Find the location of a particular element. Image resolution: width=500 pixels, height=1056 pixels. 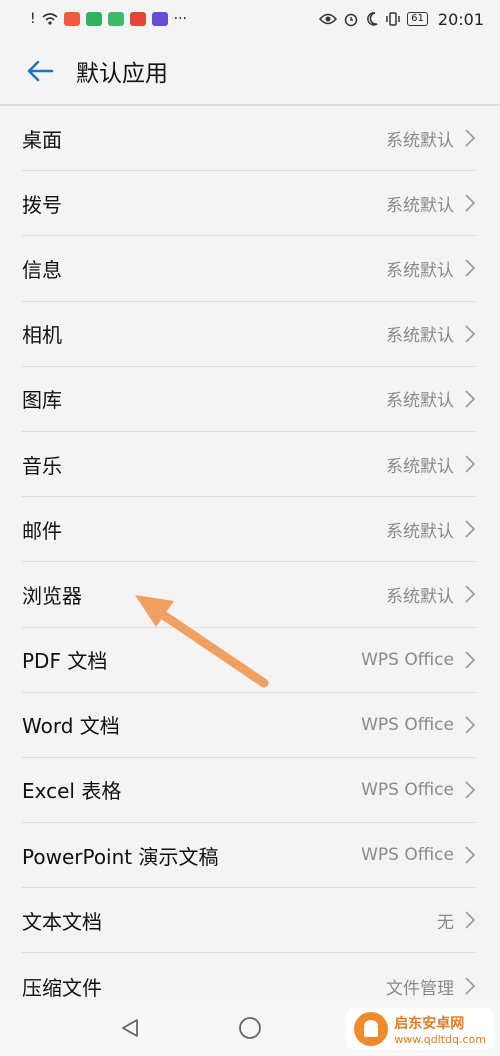

status-right: 61 20:01 is located at coordinates (401, 19).